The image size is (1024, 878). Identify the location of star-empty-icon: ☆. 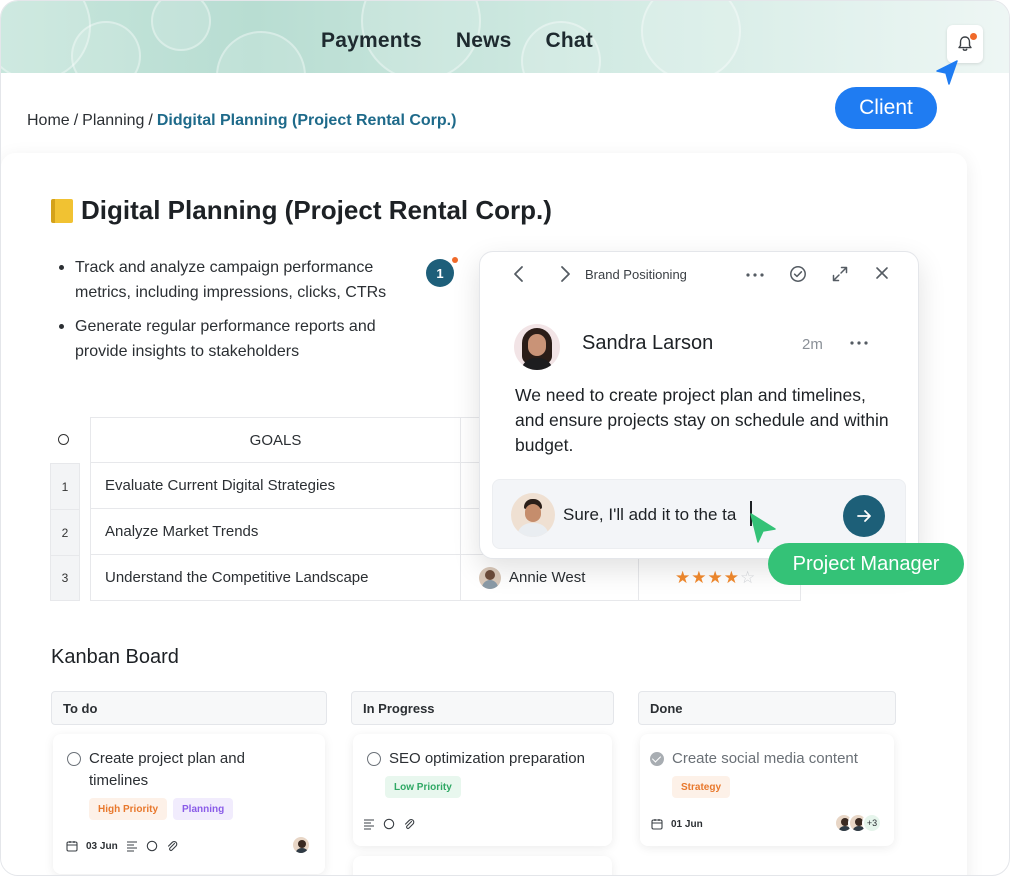
(748, 577).